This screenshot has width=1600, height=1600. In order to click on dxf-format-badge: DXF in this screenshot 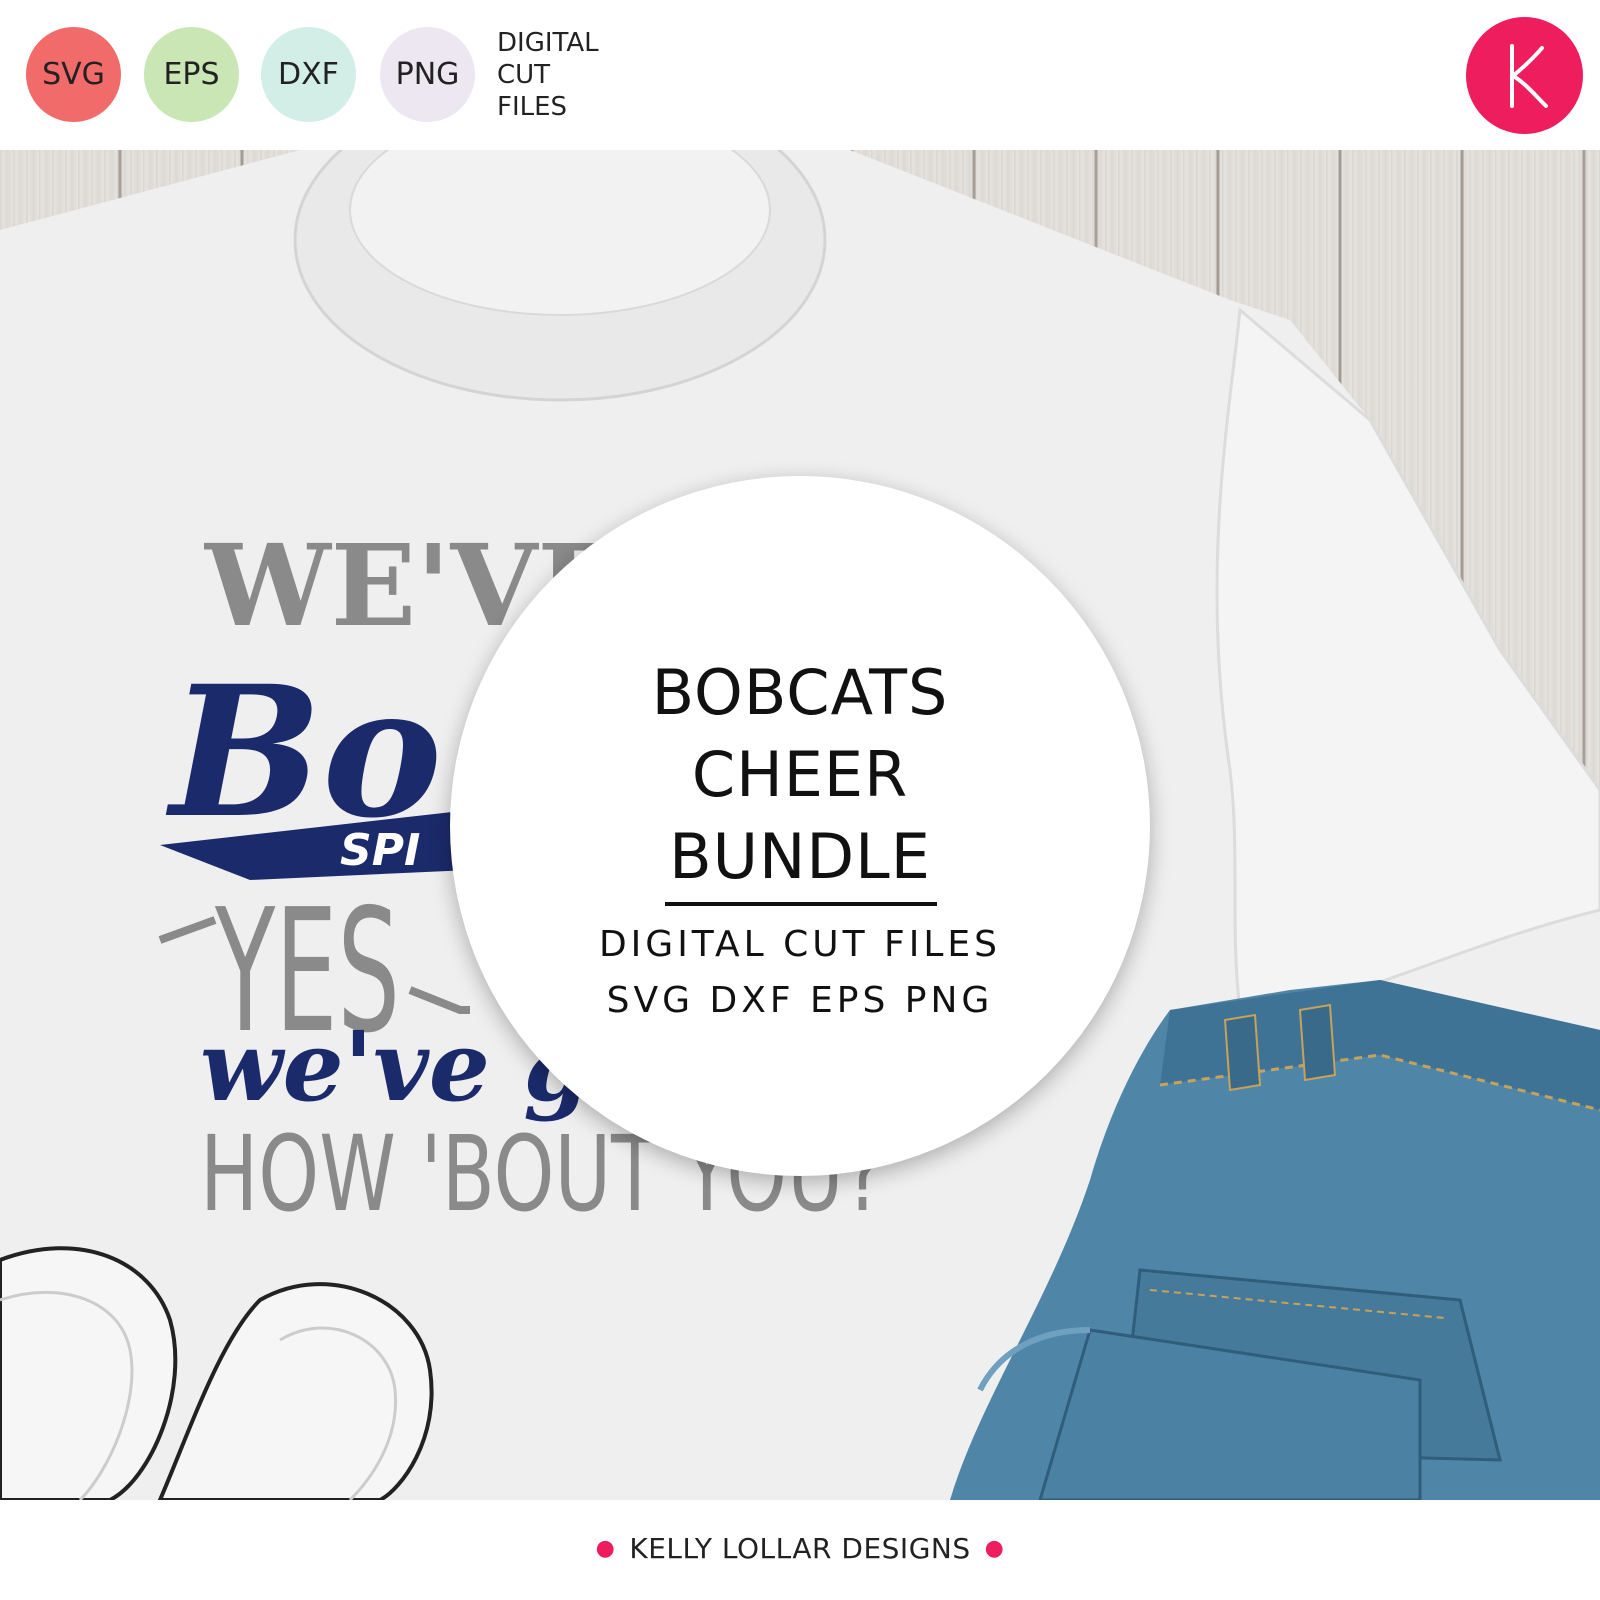, I will do `click(308, 74)`.